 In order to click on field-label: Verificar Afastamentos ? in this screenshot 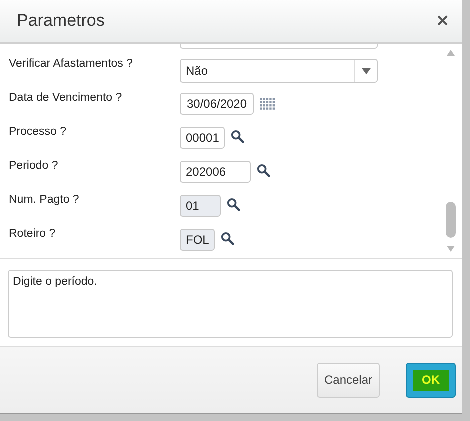, I will do `click(71, 64)`.